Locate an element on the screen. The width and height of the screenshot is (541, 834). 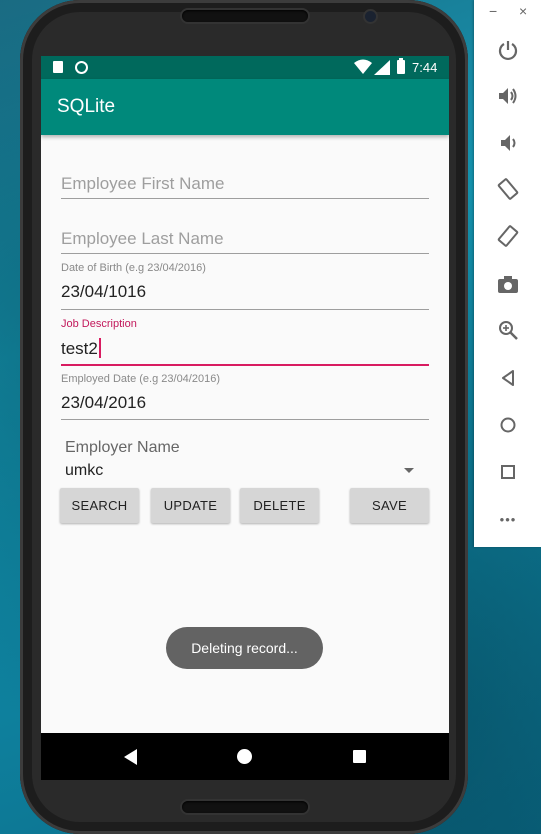
employer-spinner: umkc is located at coordinates (245, 470).